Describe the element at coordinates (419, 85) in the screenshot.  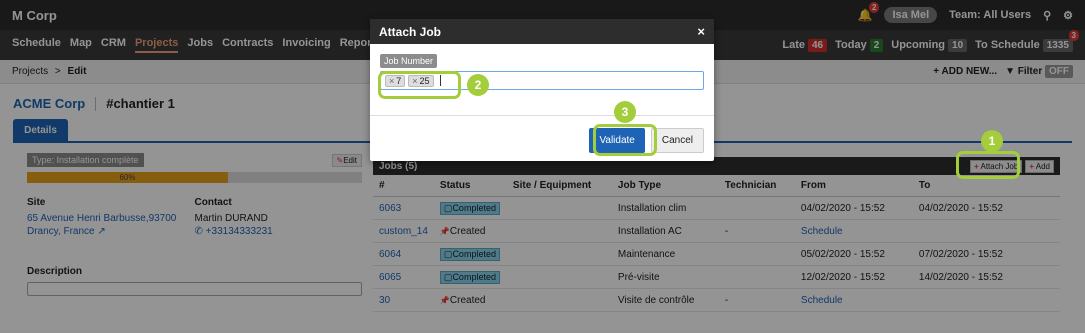
I see `highlight-job-tags` at that location.